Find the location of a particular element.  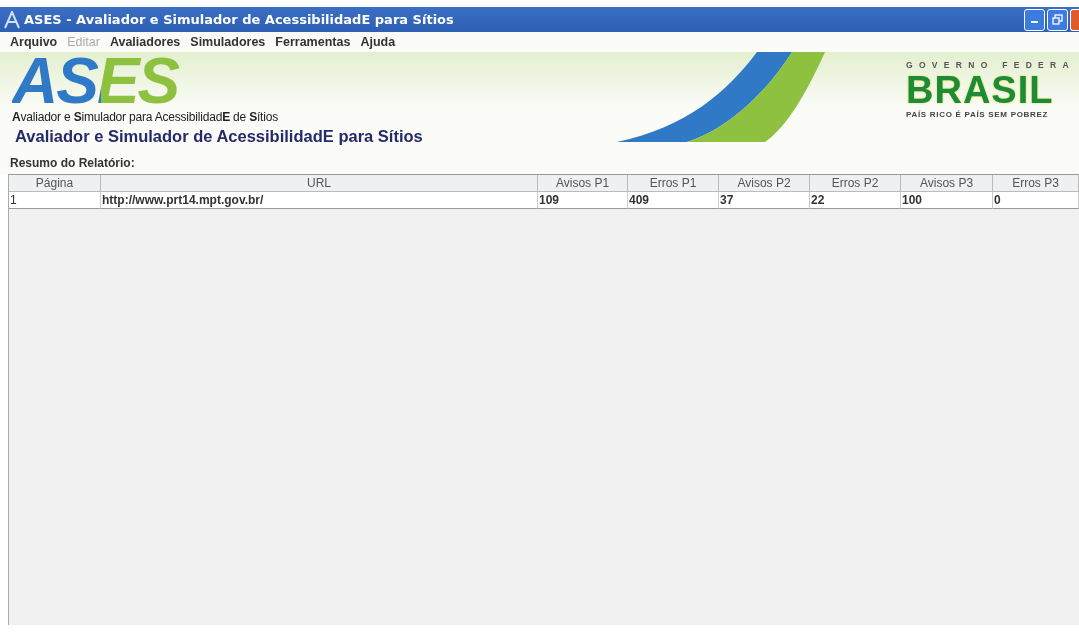

menu-item: Ajuda is located at coordinates (378, 42).